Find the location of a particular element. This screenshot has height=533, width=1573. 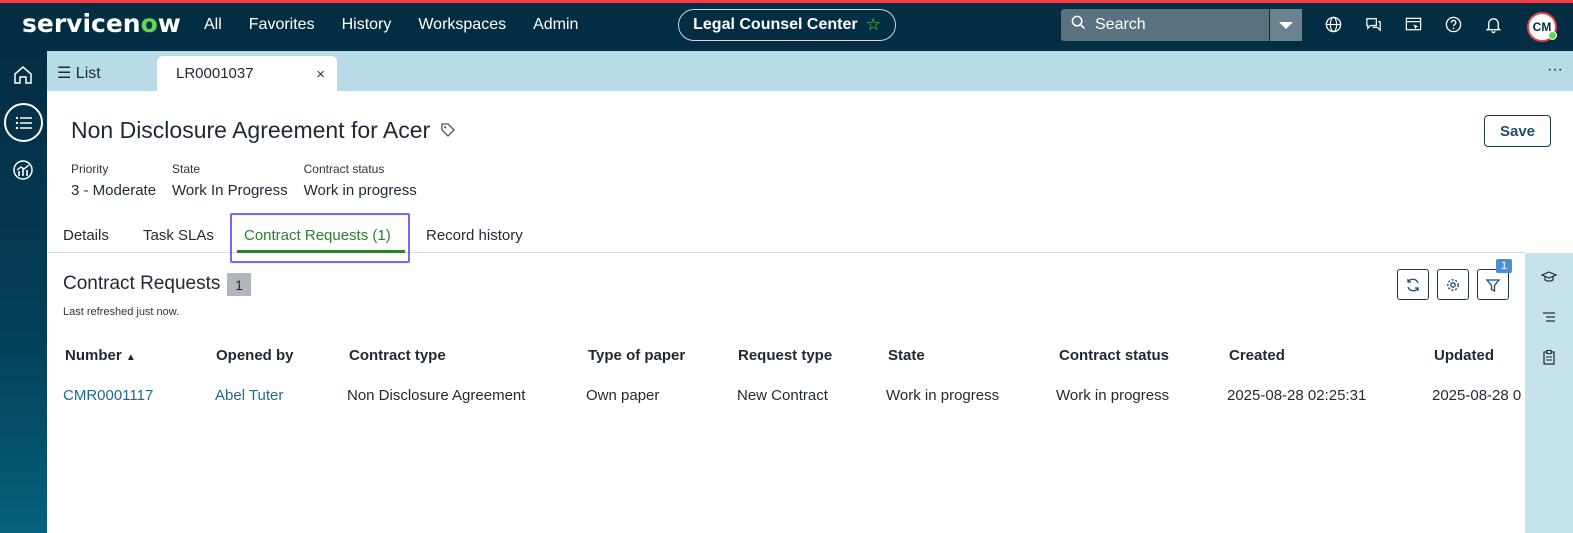

filter-icon is located at coordinates (1493, 285).